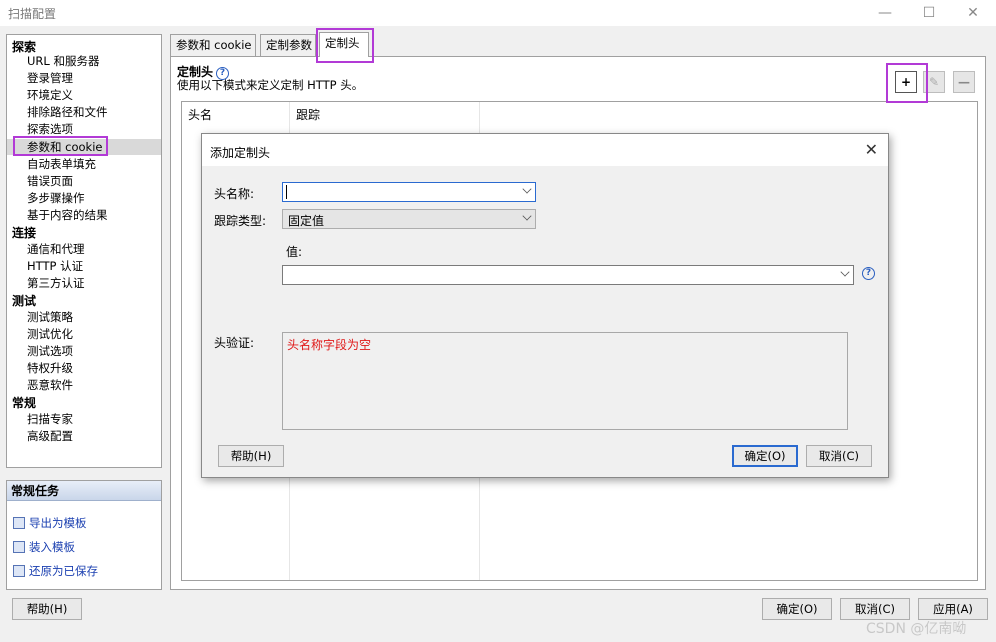 The image size is (996, 642). What do you see at coordinates (24, 403) in the screenshot?
I see `sidebar-category-general: 常规` at bounding box center [24, 403].